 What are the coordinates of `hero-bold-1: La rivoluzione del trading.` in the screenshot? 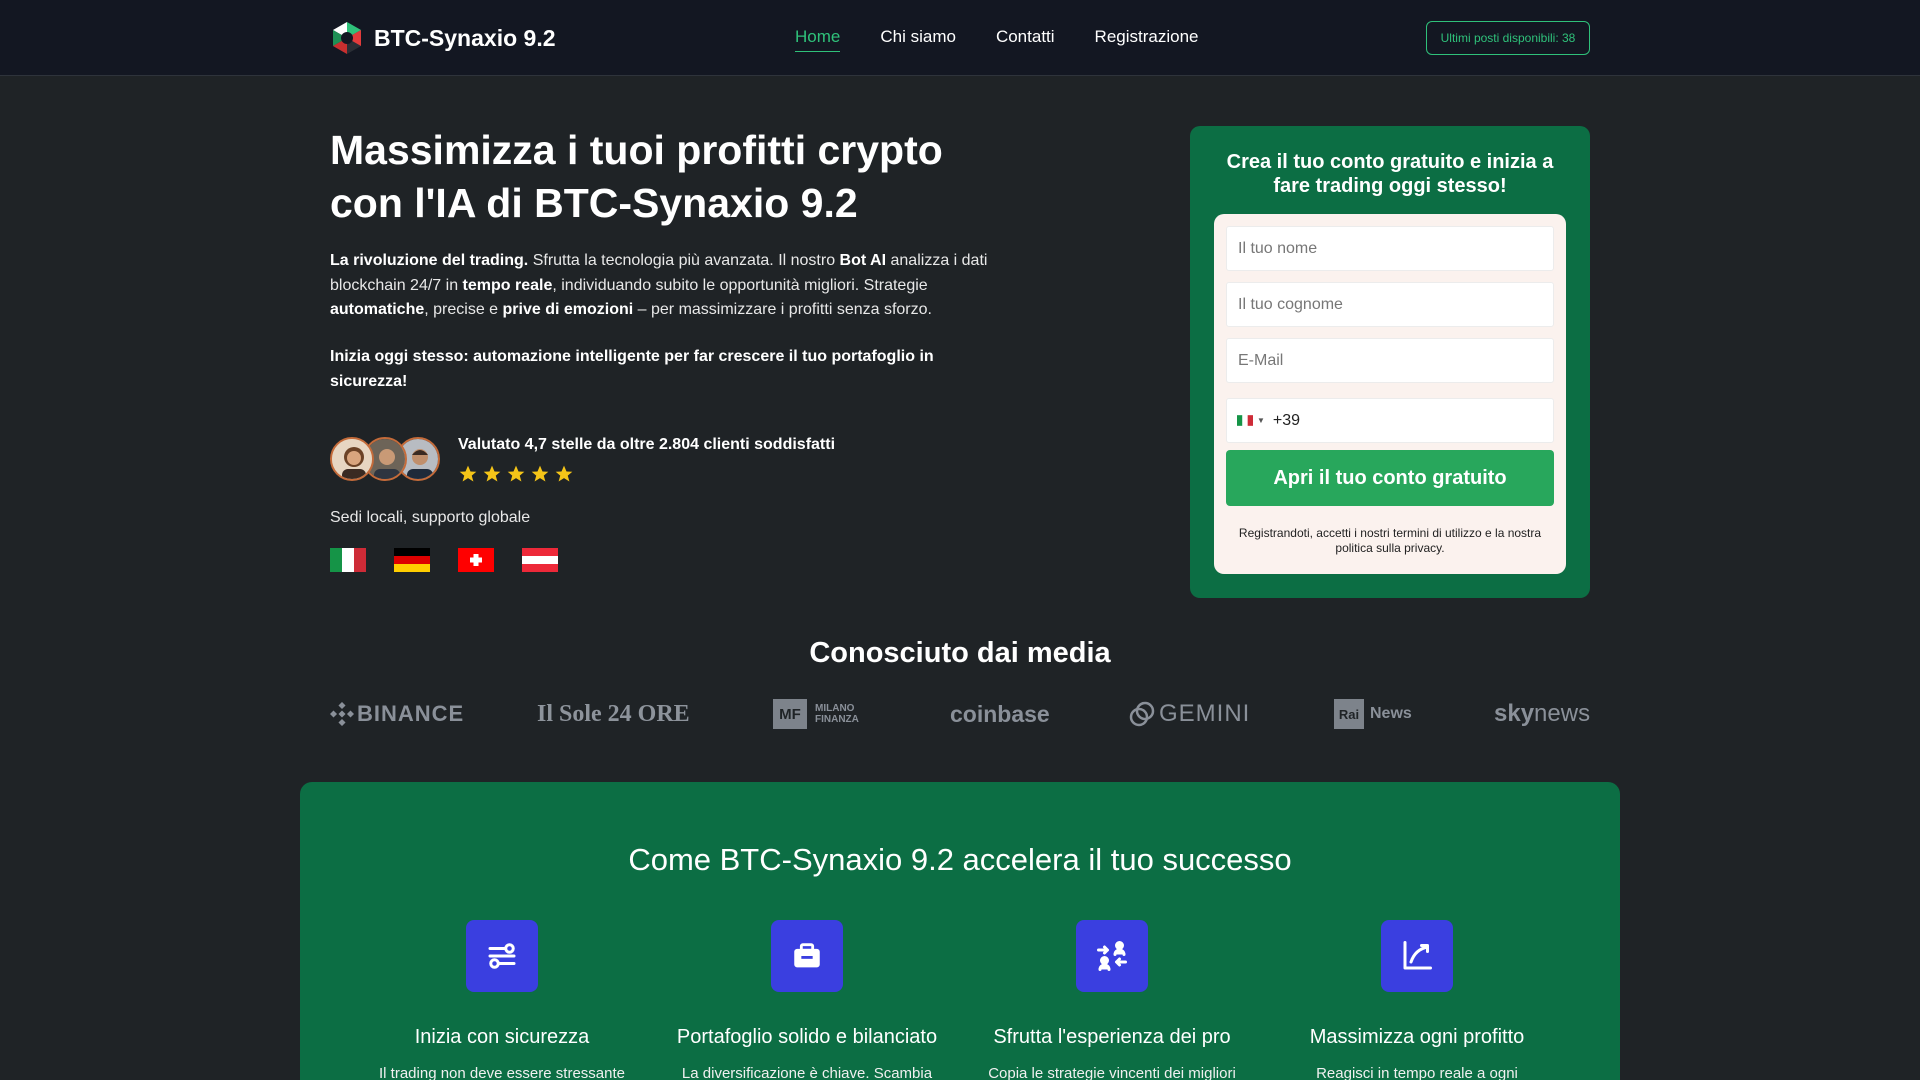 It's located at (429, 260).